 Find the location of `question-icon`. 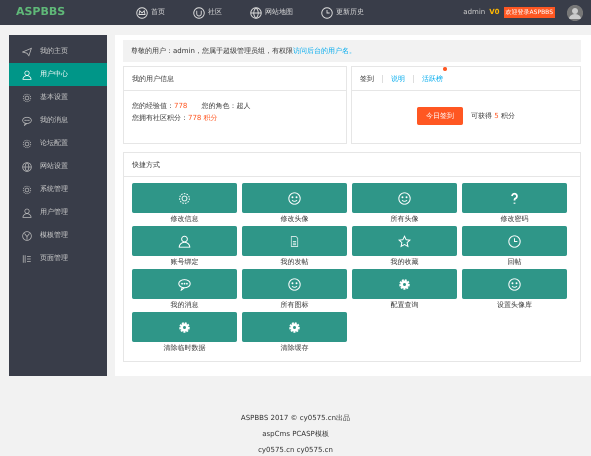

question-icon is located at coordinates (514, 198).